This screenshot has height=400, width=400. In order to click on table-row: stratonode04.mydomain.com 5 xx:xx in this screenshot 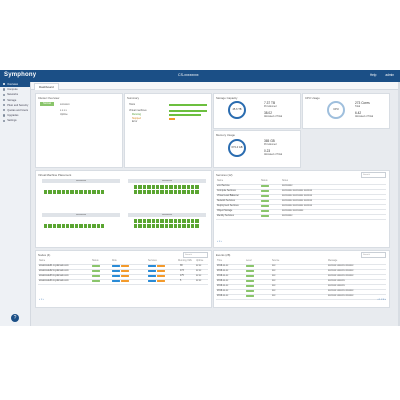, I will do `click(123, 282)`.